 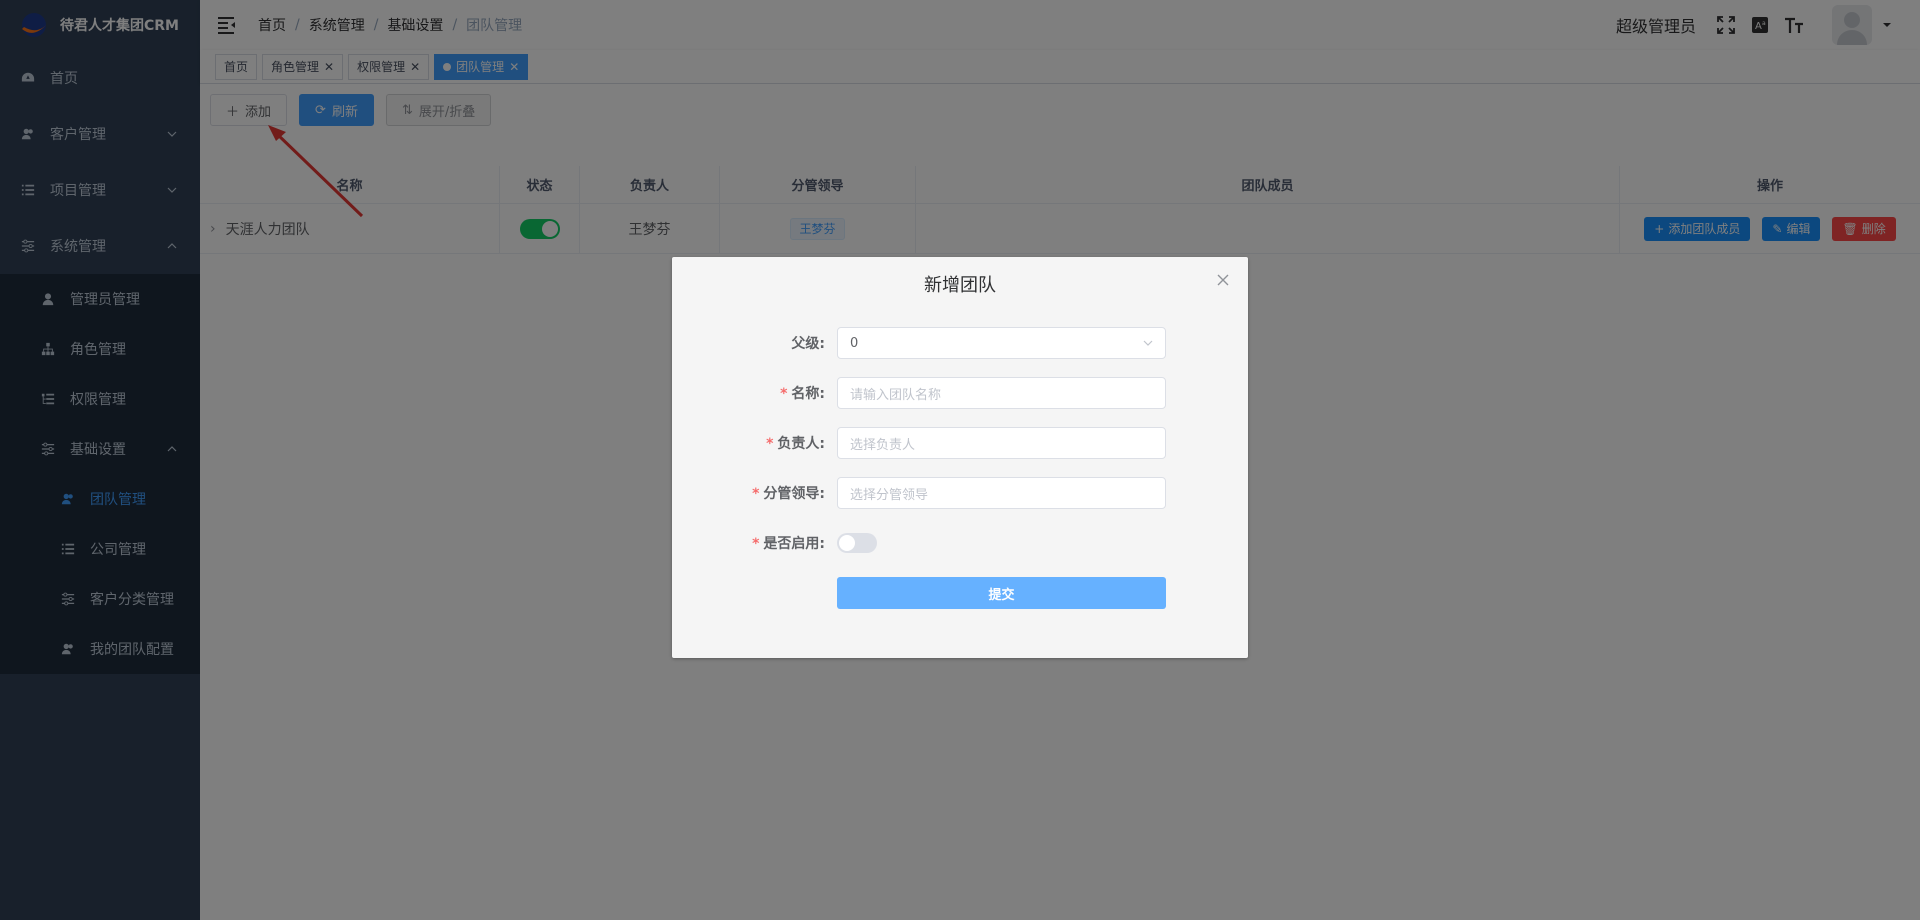 What do you see at coordinates (960, 285) in the screenshot?
I see `dialog-title: 新增团队` at bounding box center [960, 285].